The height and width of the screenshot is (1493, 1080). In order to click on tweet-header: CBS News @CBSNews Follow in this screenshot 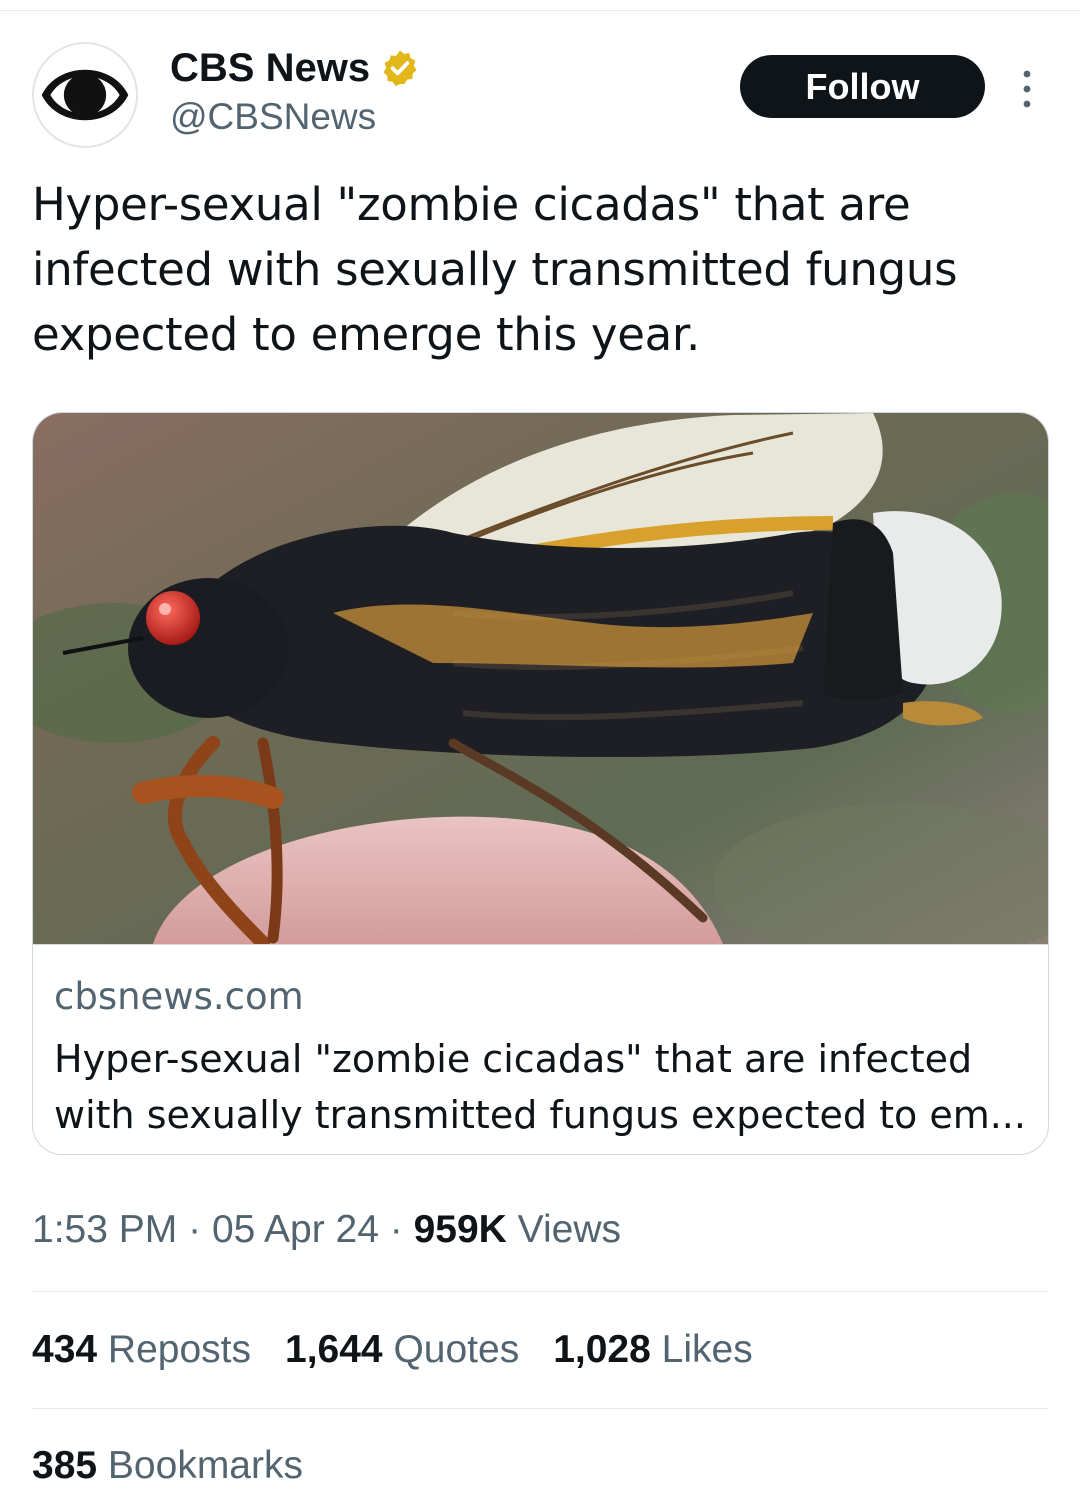, I will do `click(540, 96)`.